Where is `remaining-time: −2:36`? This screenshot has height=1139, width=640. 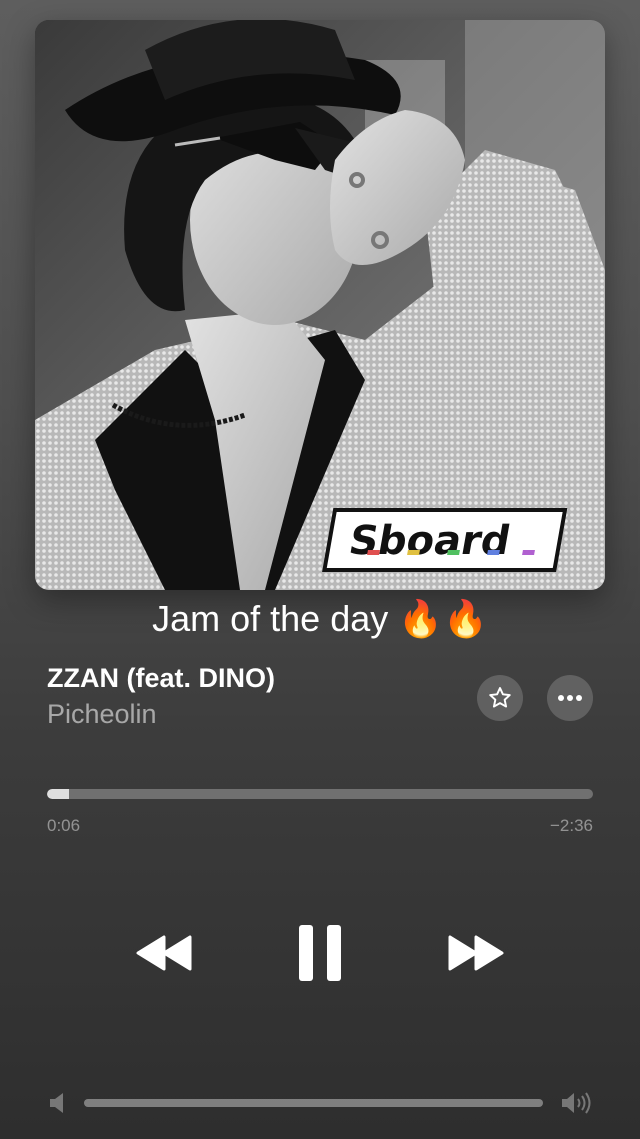
remaining-time: −2:36 is located at coordinates (571, 825).